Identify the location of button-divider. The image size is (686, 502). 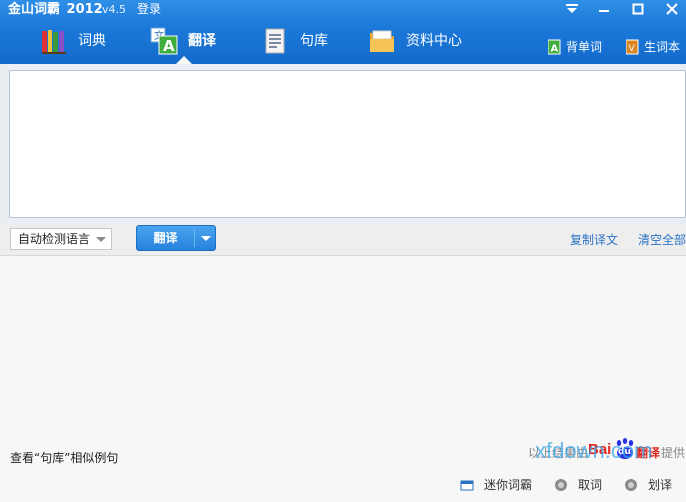
(194, 238).